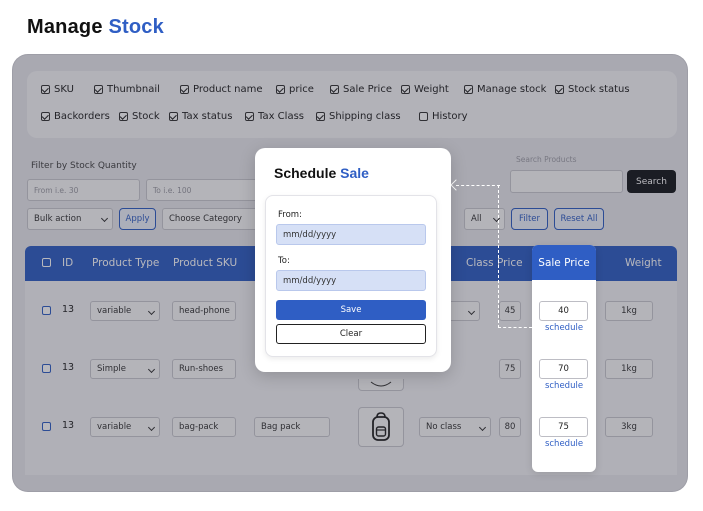 This screenshot has width=703, height=511. I want to click on header-product-sku: Product SKU, so click(205, 263).